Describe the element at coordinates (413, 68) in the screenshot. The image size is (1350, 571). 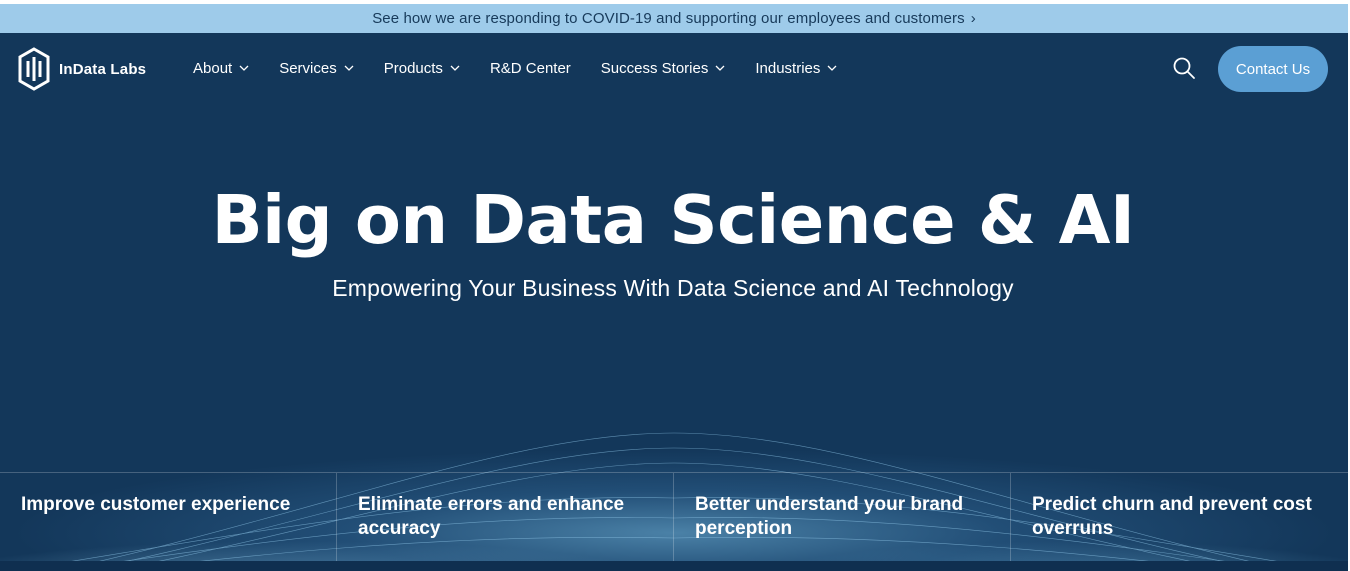
I see `nav-item-label: Products` at that location.